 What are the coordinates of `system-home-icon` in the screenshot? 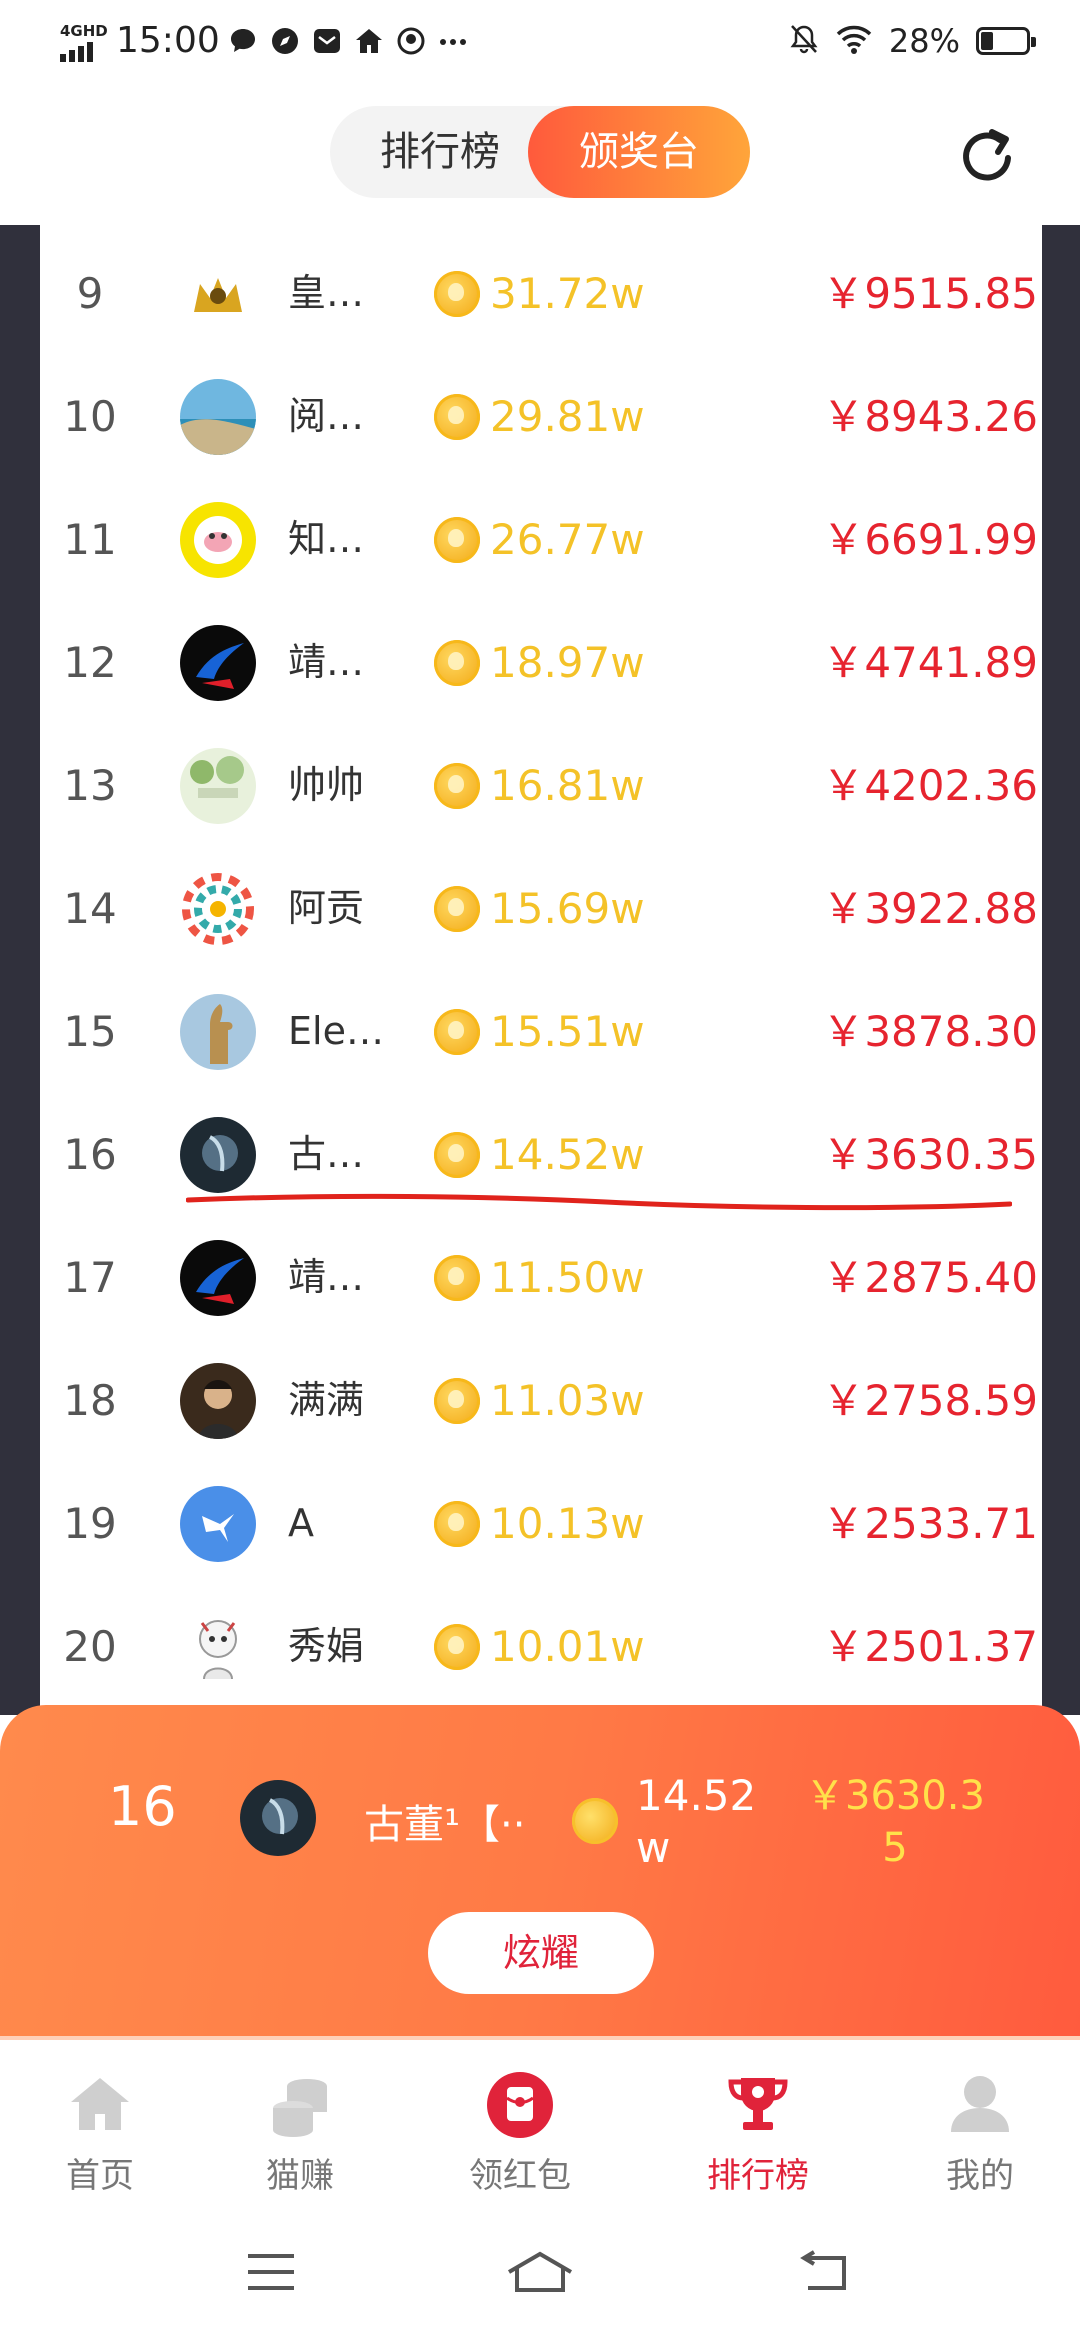 It's located at (540, 2272).